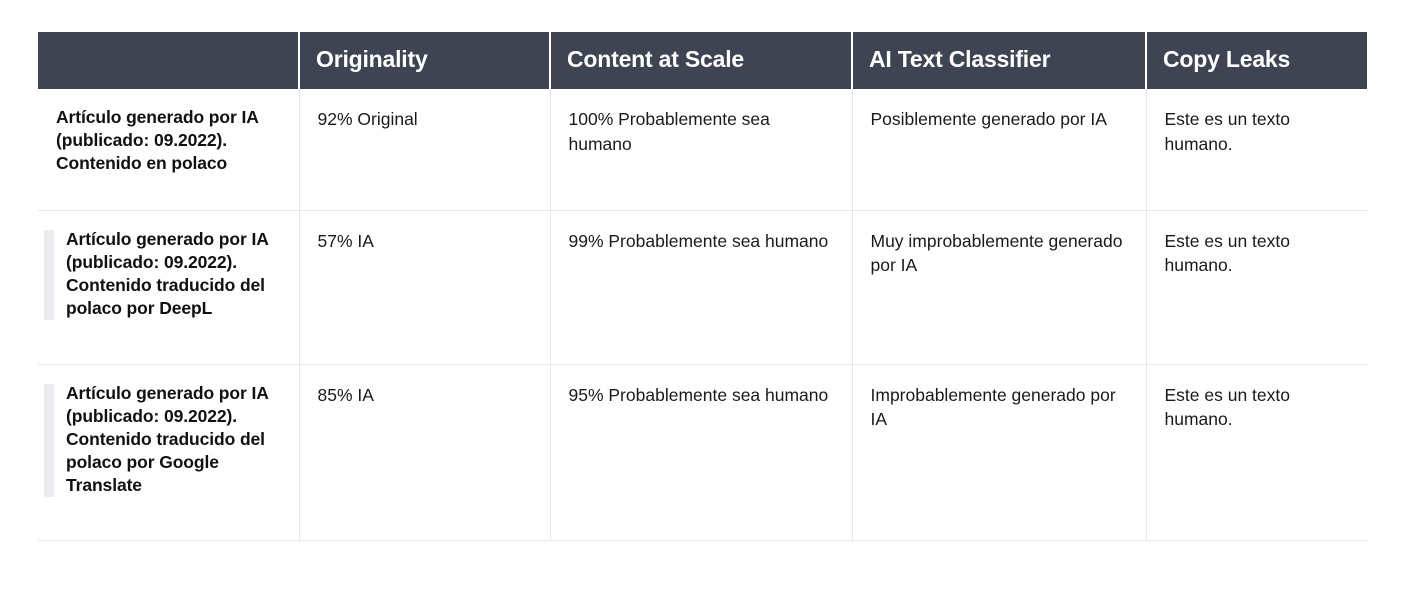 This screenshot has height=589, width=1401. Describe the element at coordinates (425, 60) in the screenshot. I see `column-header-originality: Originality` at that location.